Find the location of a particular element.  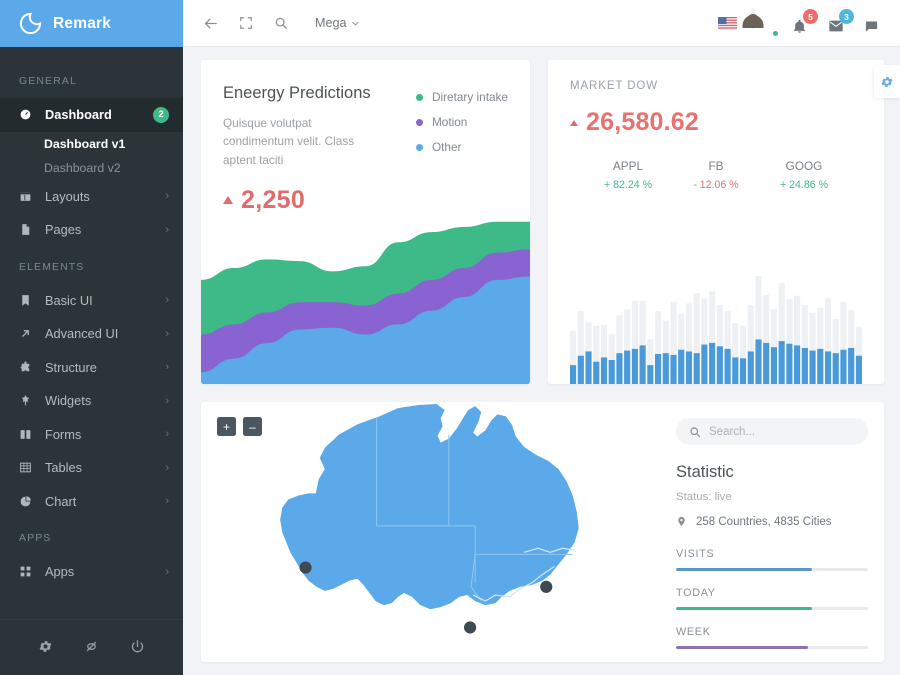

sidebar-item-label: Advanced UI is located at coordinates (82, 334).